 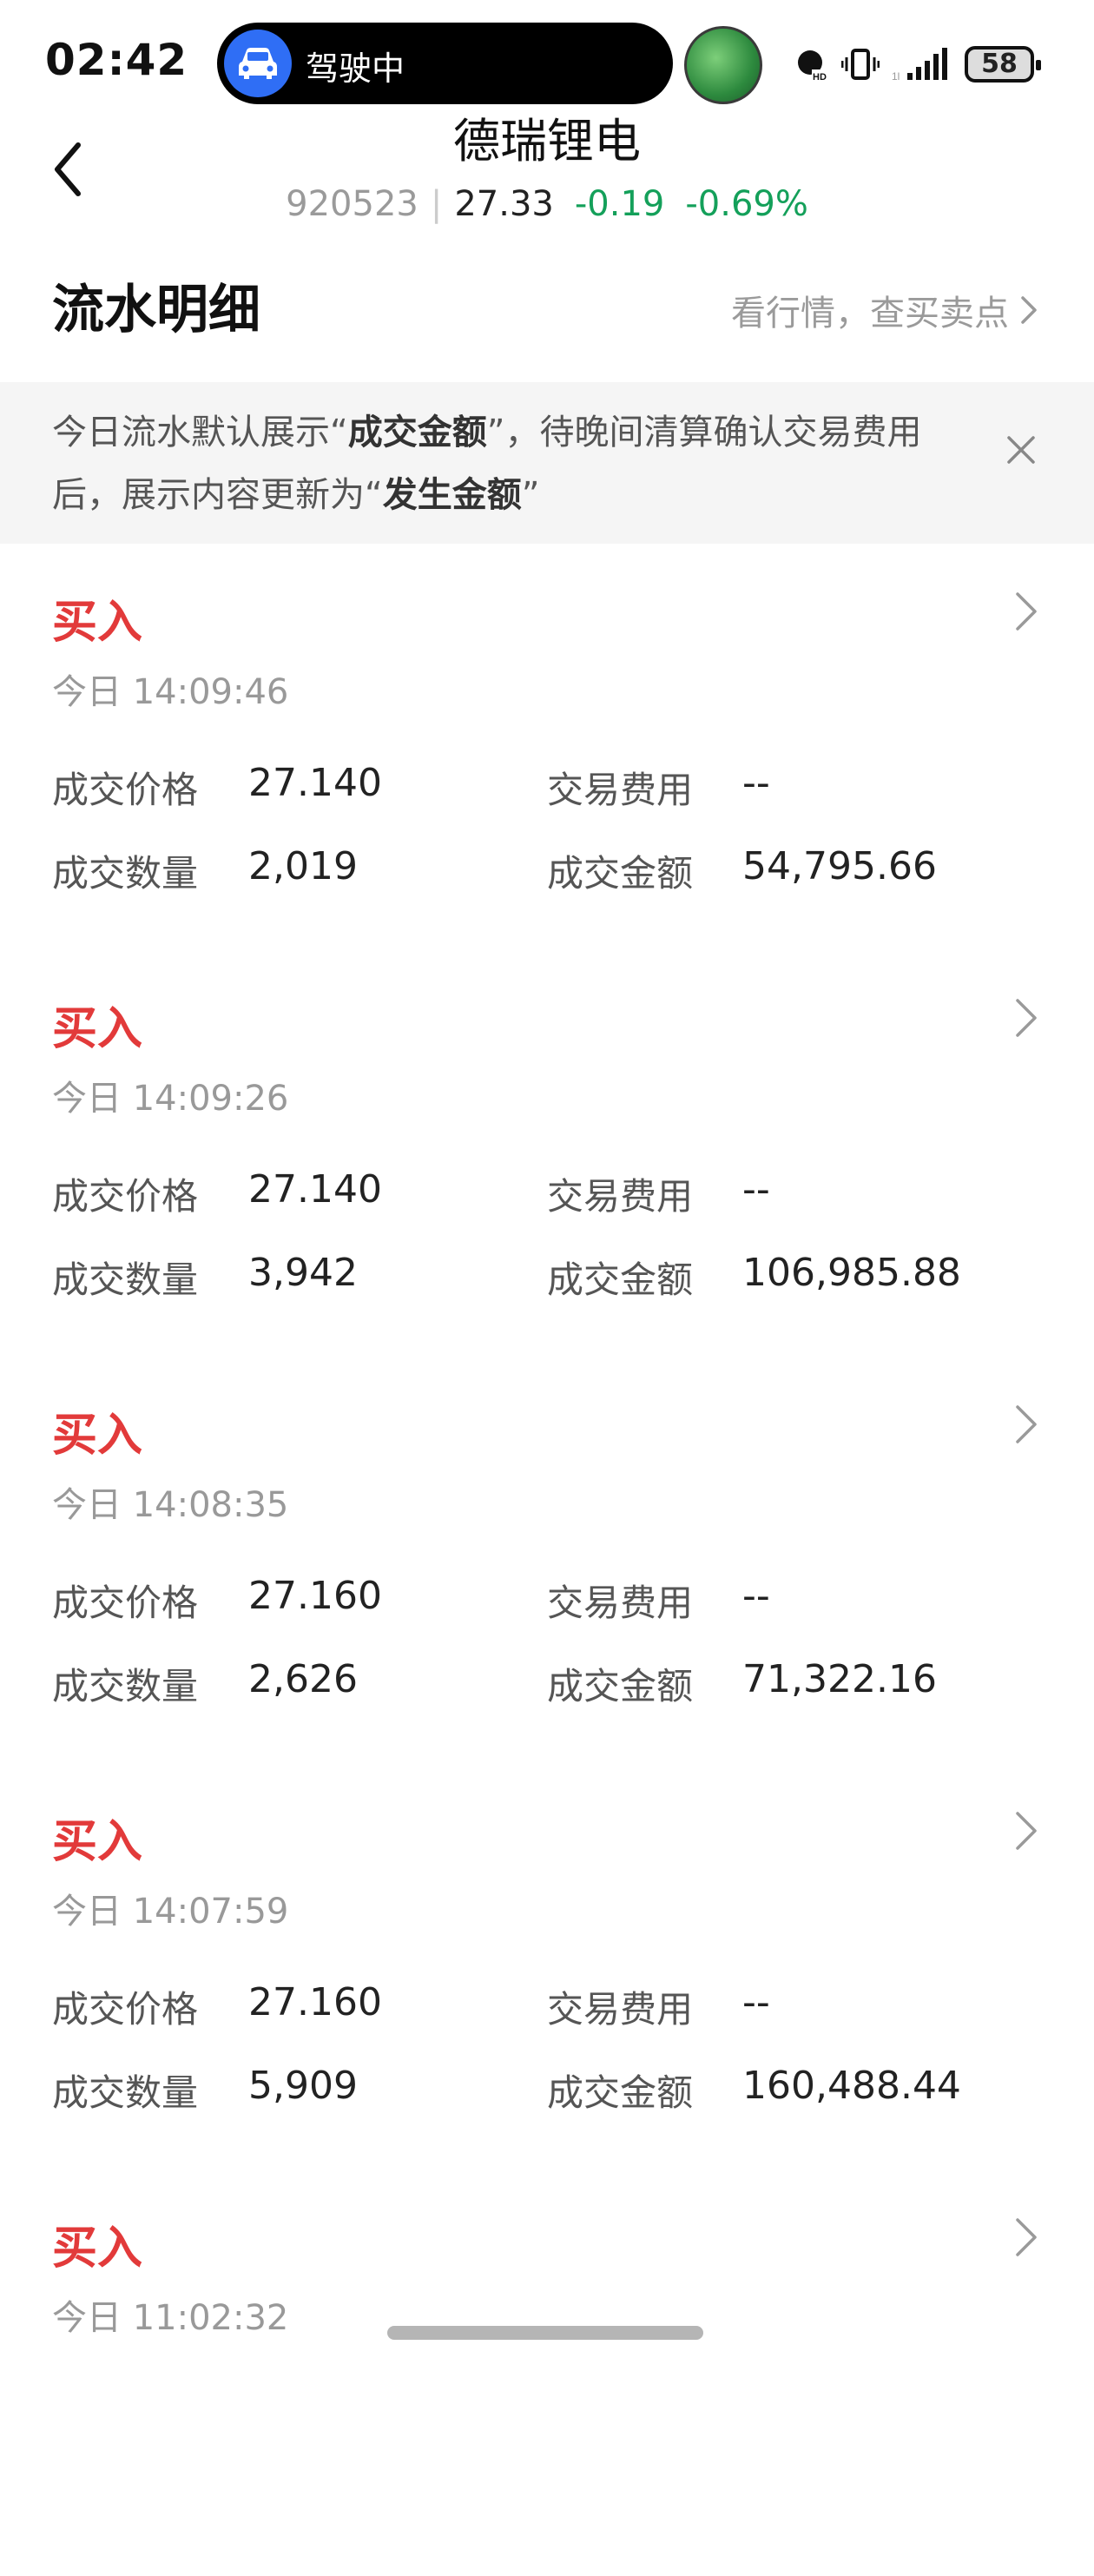 What do you see at coordinates (852, 2086) in the screenshot?
I see `amount-value: 160,488.44` at bounding box center [852, 2086].